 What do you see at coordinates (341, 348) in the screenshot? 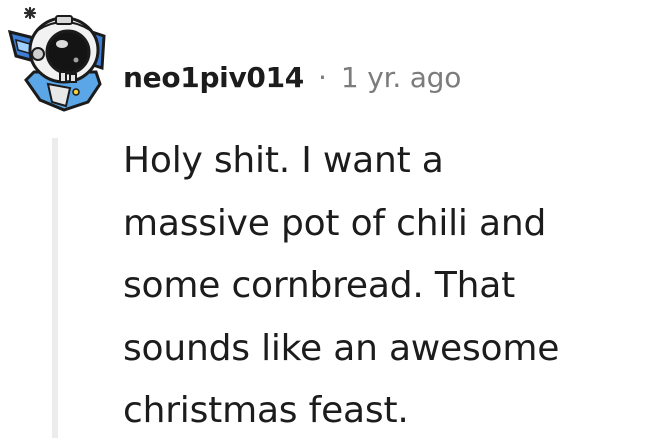
I see `comment-body-line: sounds like an awesome` at bounding box center [341, 348].